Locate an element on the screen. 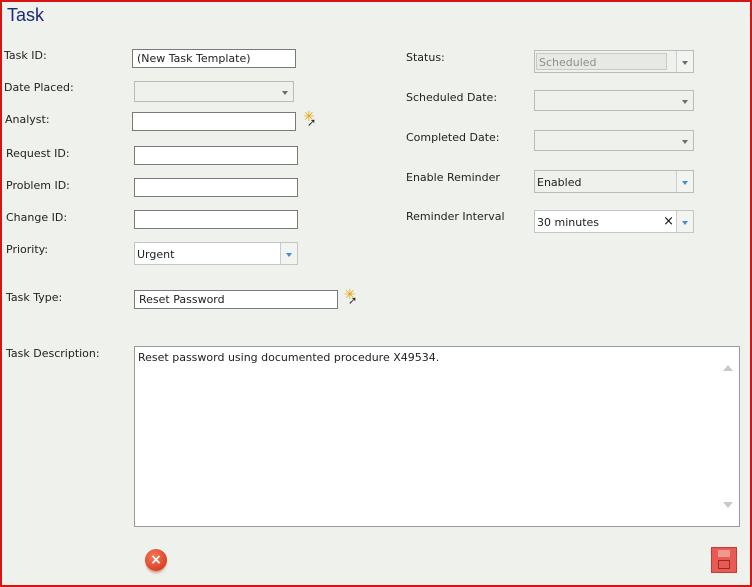  task-description-label: Task Description: is located at coordinates (53, 353).